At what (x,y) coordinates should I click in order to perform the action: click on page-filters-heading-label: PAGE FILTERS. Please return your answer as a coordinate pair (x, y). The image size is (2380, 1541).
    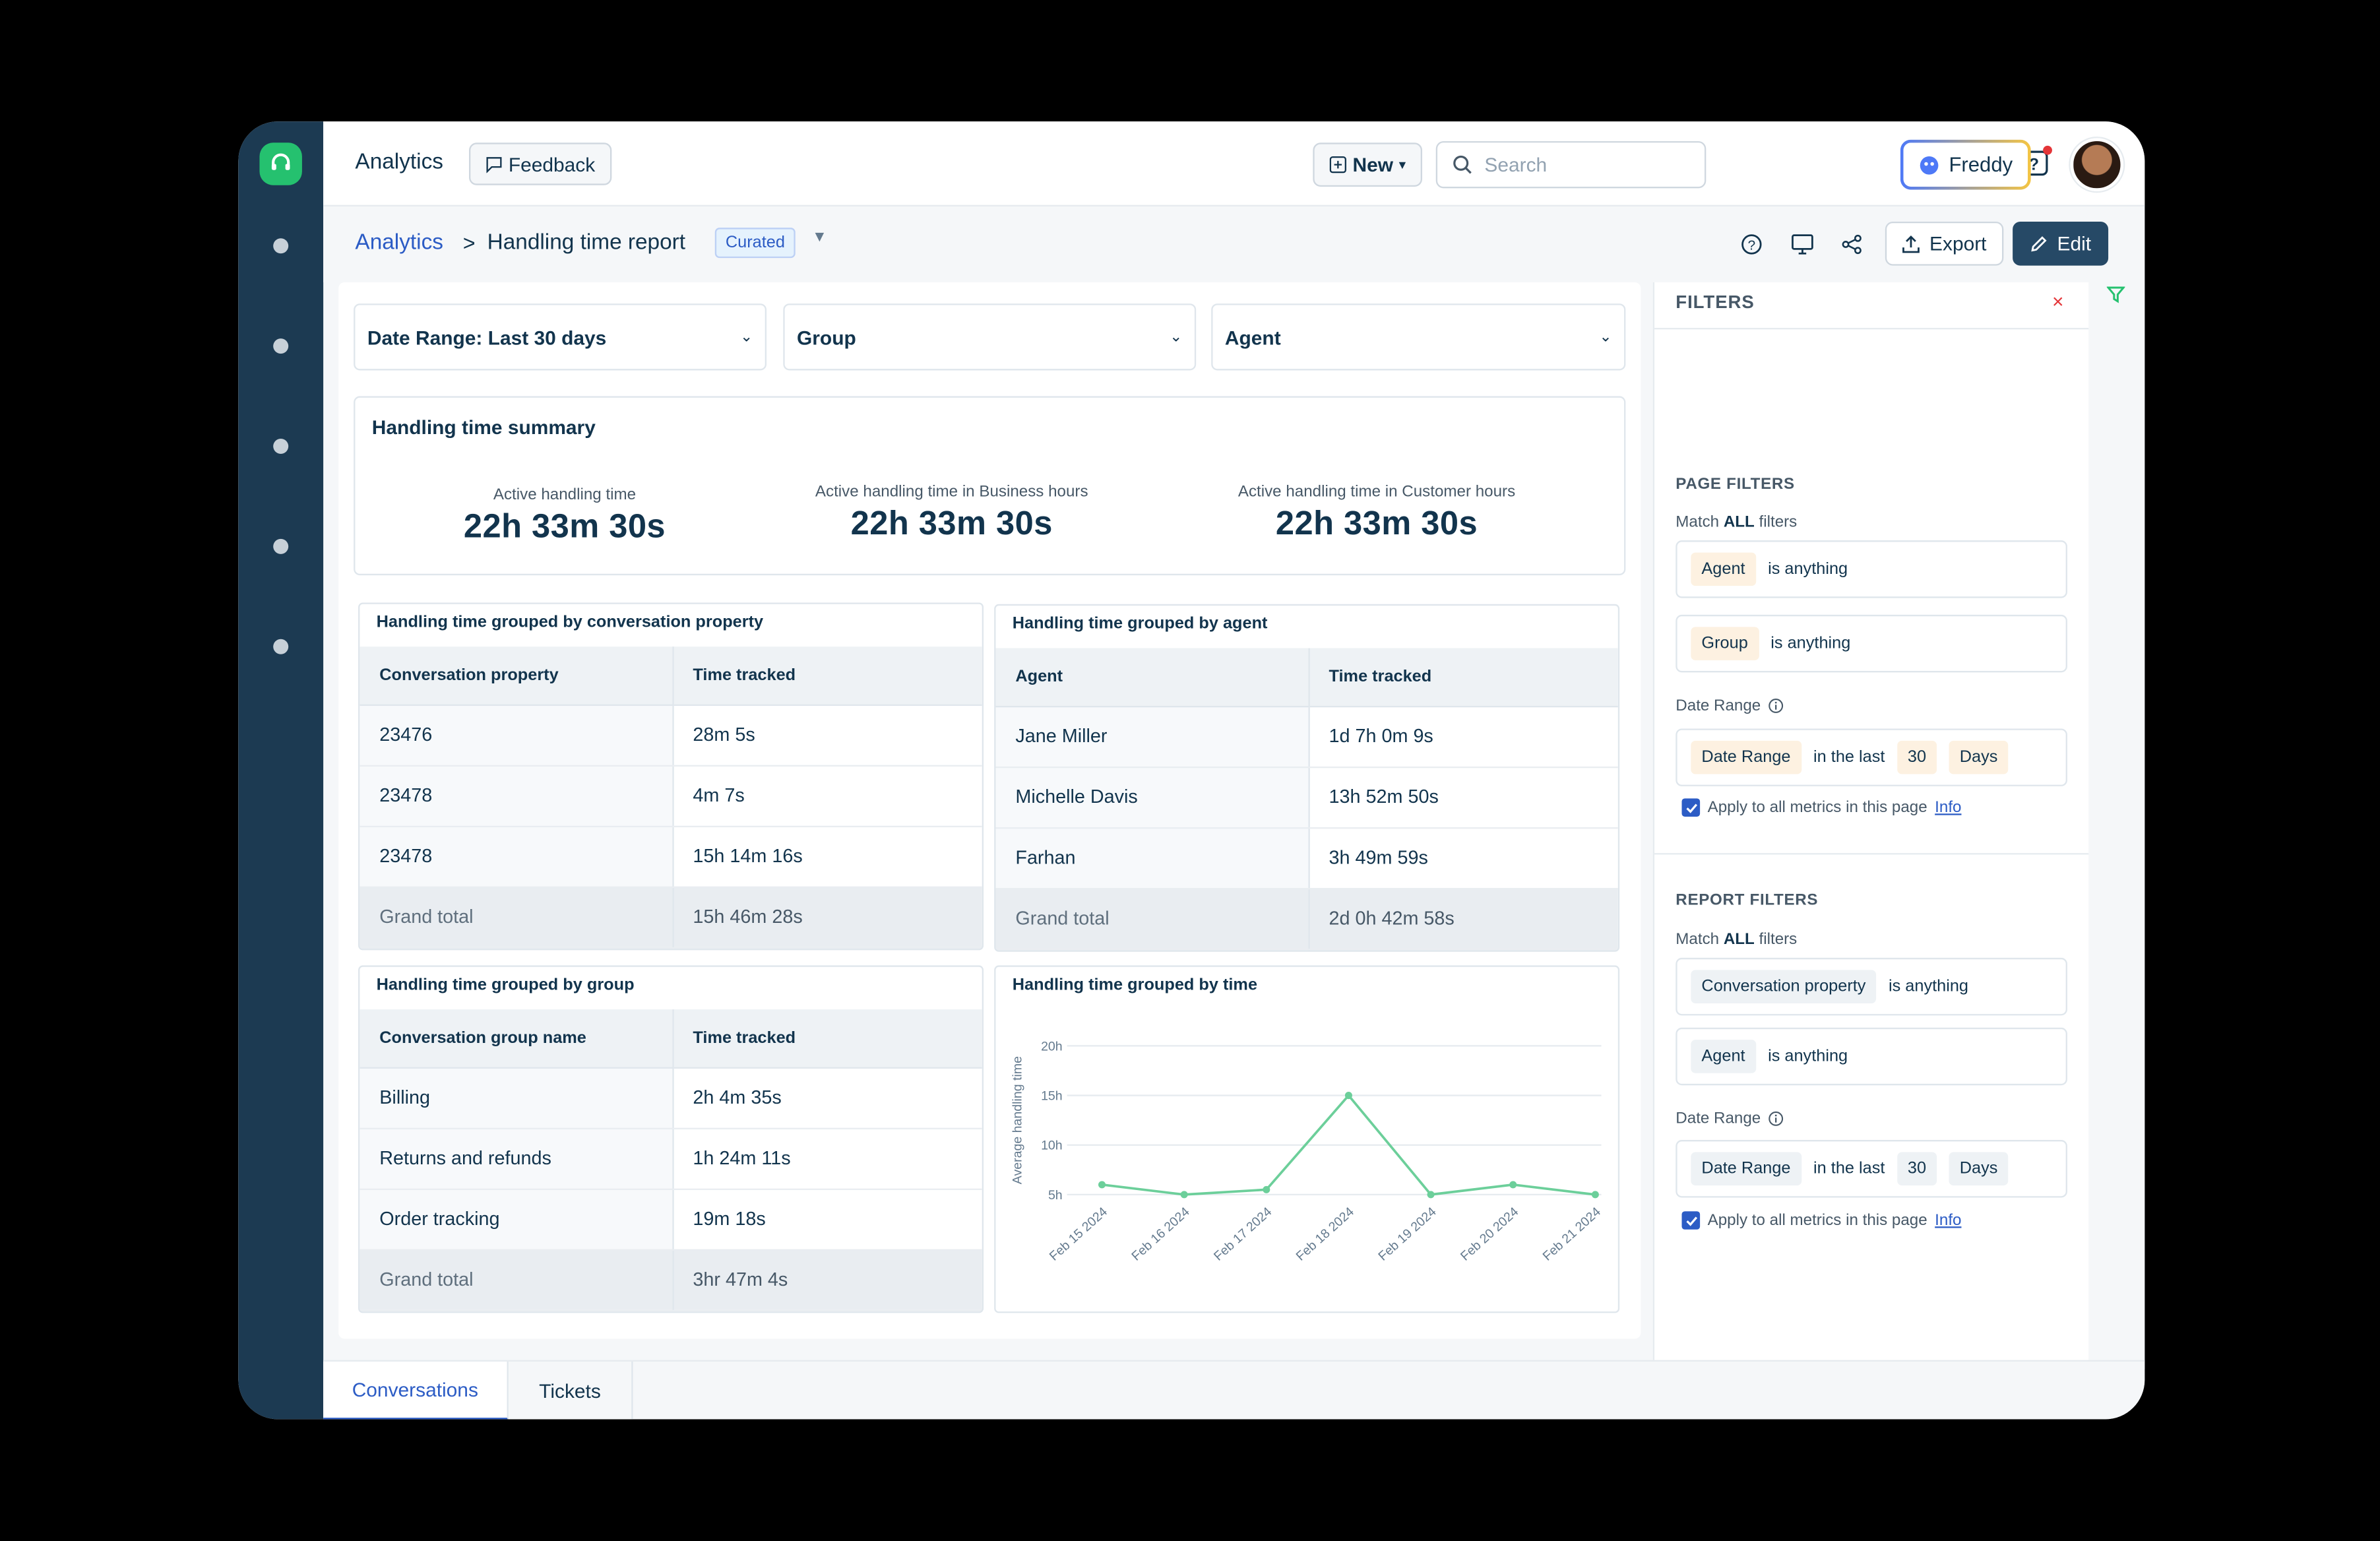
    Looking at the image, I should click on (1735, 484).